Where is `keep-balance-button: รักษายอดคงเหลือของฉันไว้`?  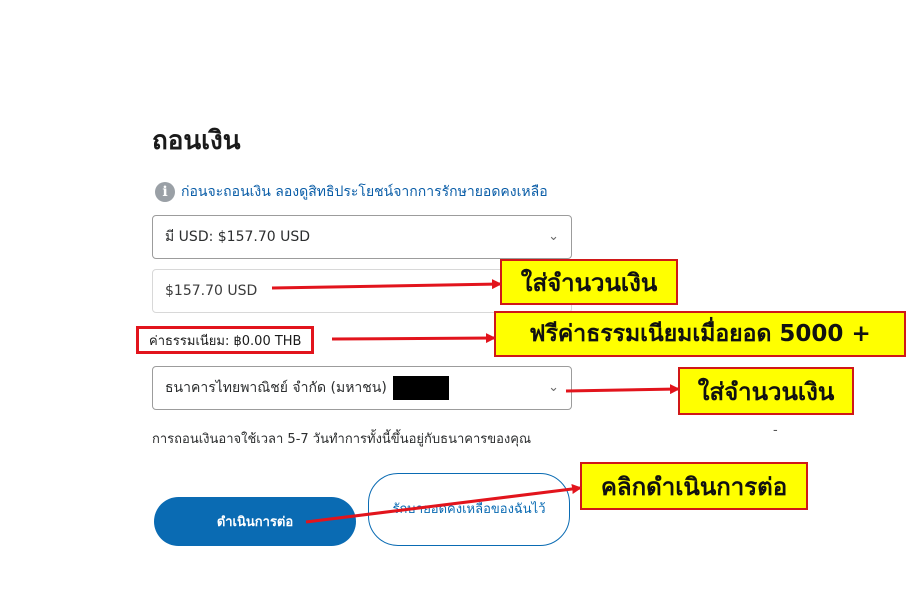 keep-balance-button: รักษายอดคงเหลือของฉันไว้ is located at coordinates (469, 509).